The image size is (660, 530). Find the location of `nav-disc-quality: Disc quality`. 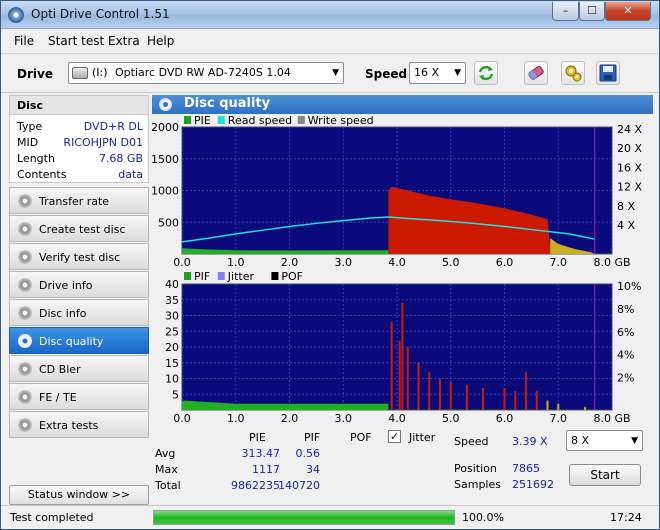

nav-disc-quality: Disc quality is located at coordinates (79, 340).